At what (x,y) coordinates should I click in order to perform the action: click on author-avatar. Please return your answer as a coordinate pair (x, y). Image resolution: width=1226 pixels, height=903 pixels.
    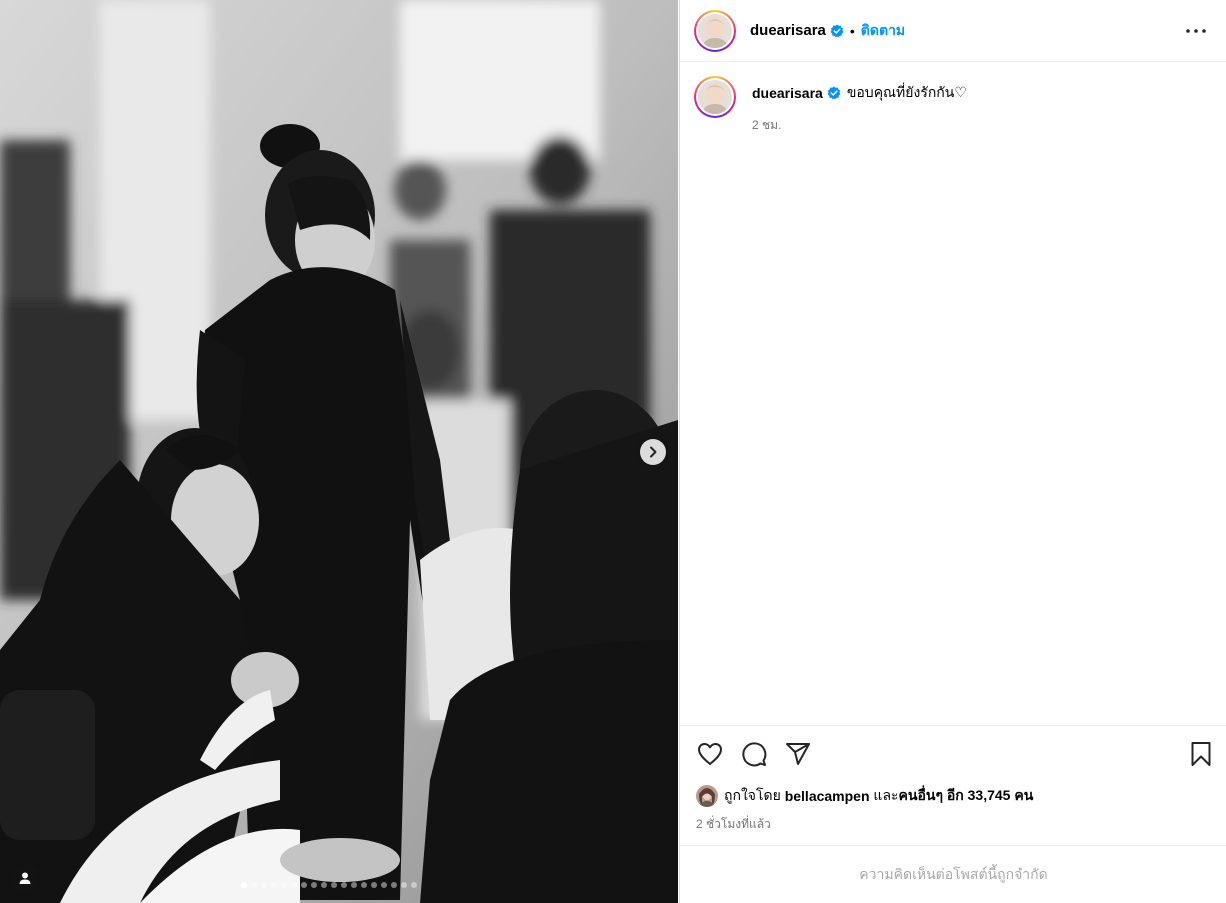
    Looking at the image, I should click on (715, 30).